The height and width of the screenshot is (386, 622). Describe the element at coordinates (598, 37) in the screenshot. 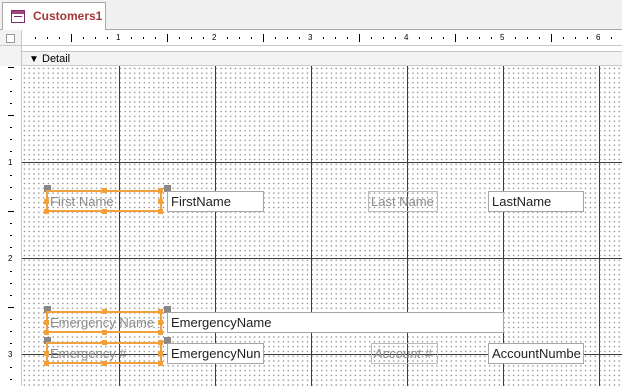

I see `ruler-number: 6` at that location.